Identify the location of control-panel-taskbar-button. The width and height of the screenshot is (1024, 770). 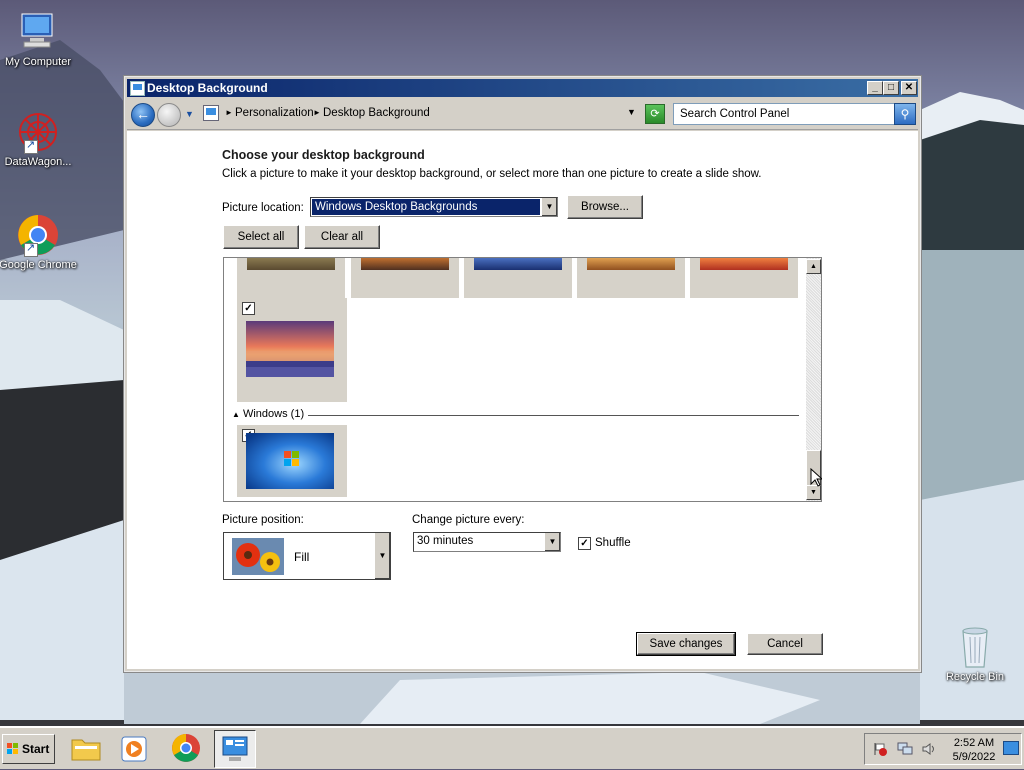
(235, 749).